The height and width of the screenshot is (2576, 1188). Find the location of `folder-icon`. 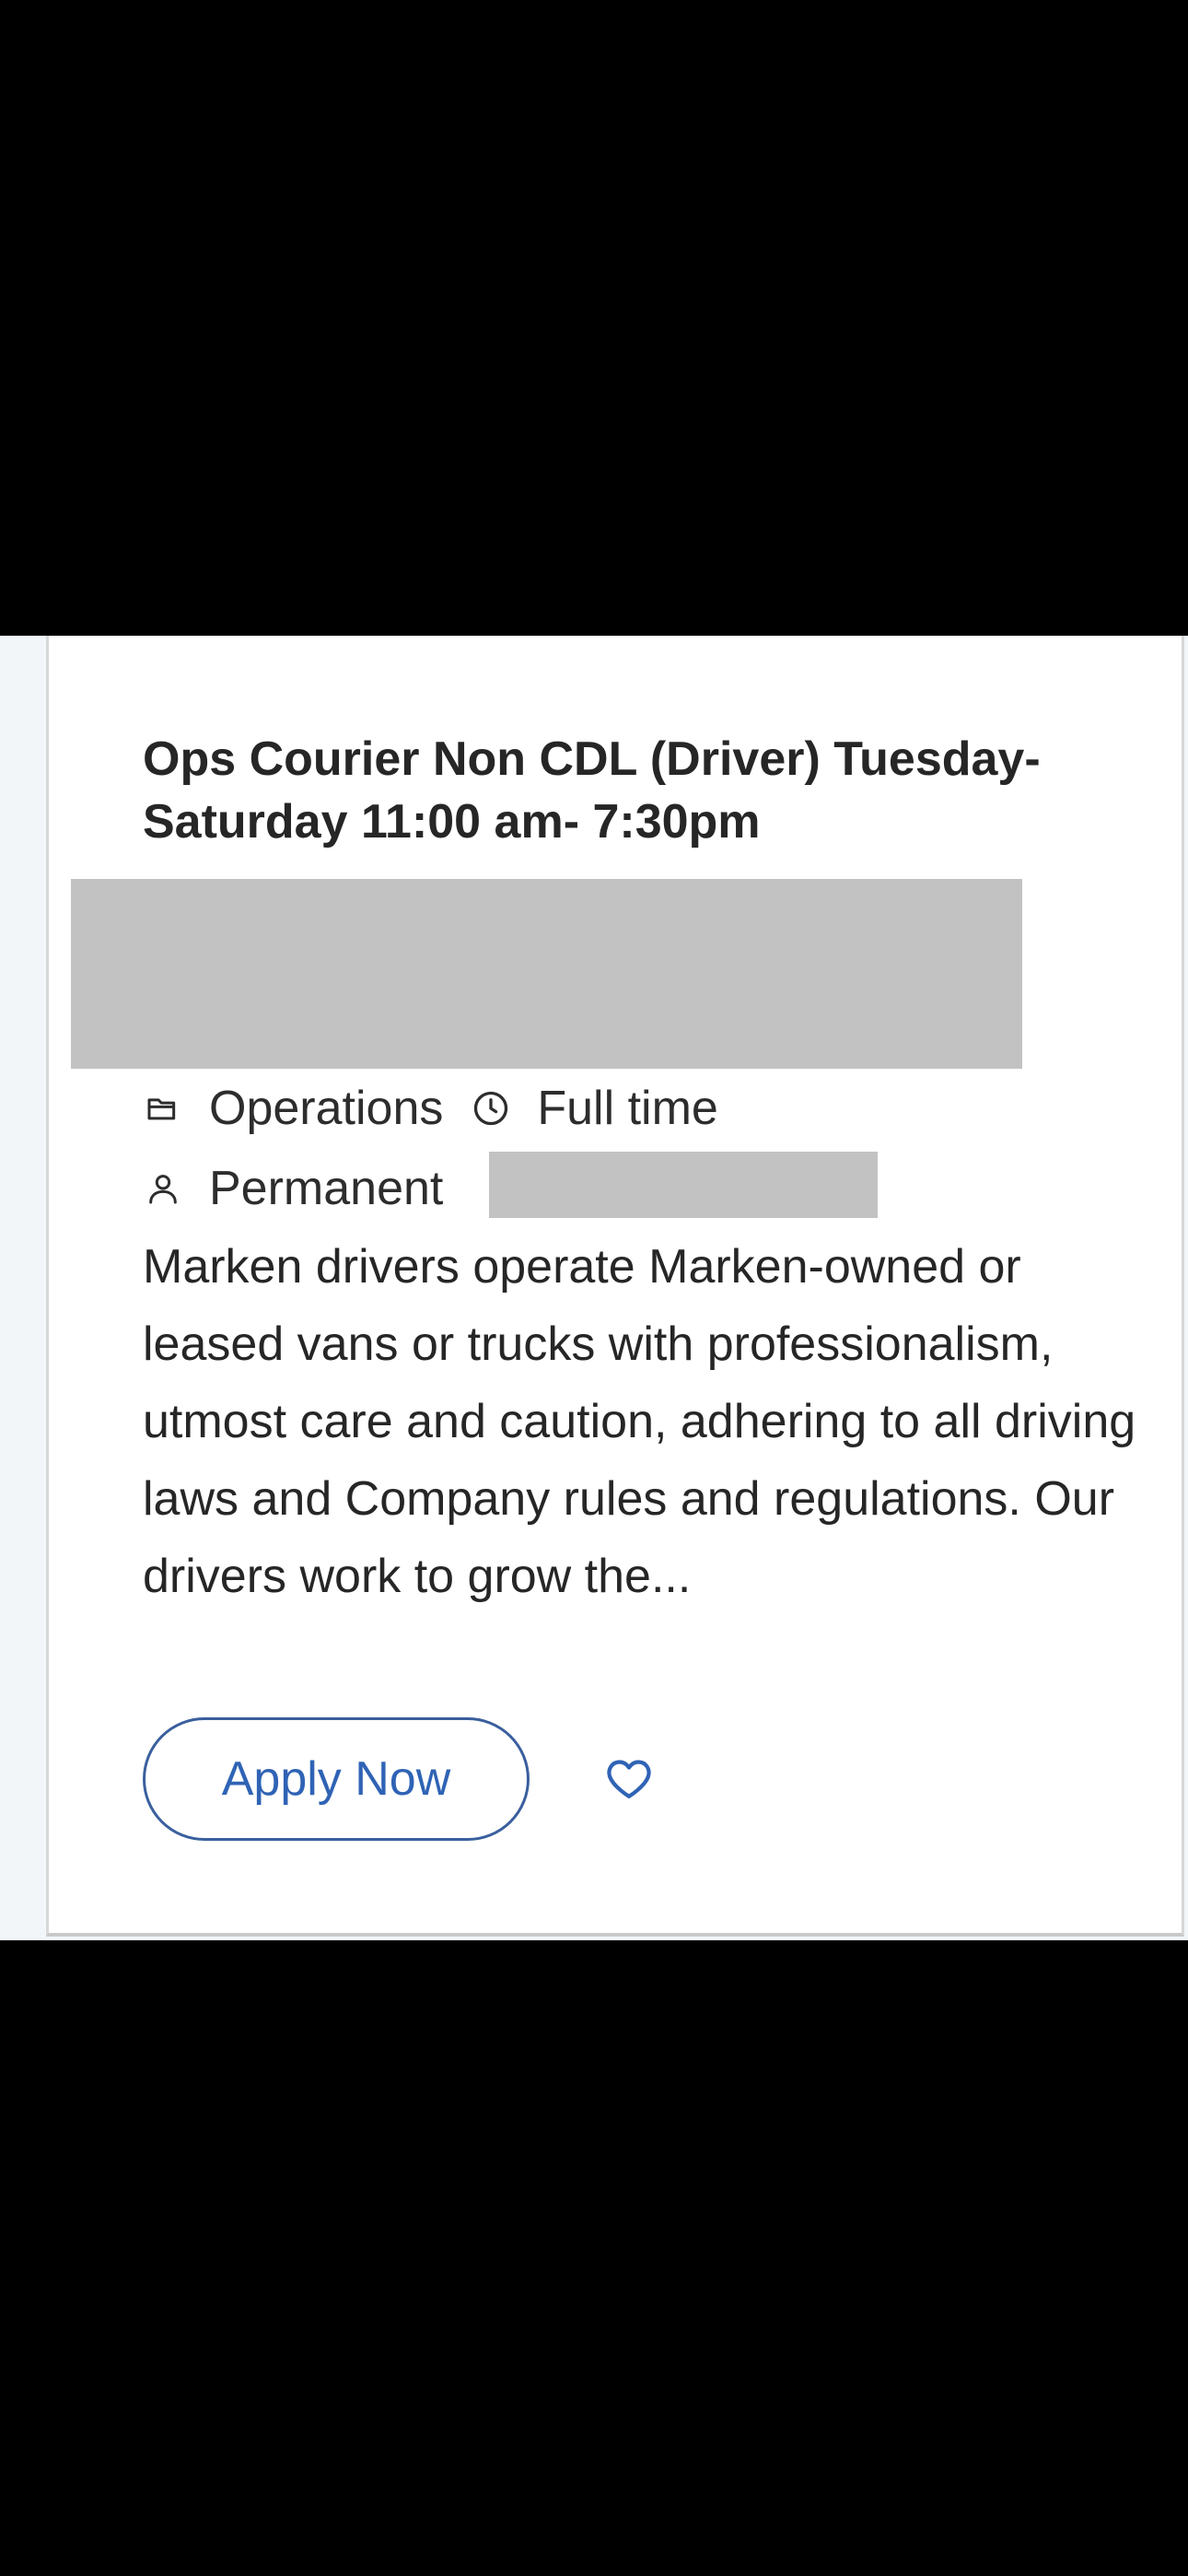

folder-icon is located at coordinates (163, 1108).